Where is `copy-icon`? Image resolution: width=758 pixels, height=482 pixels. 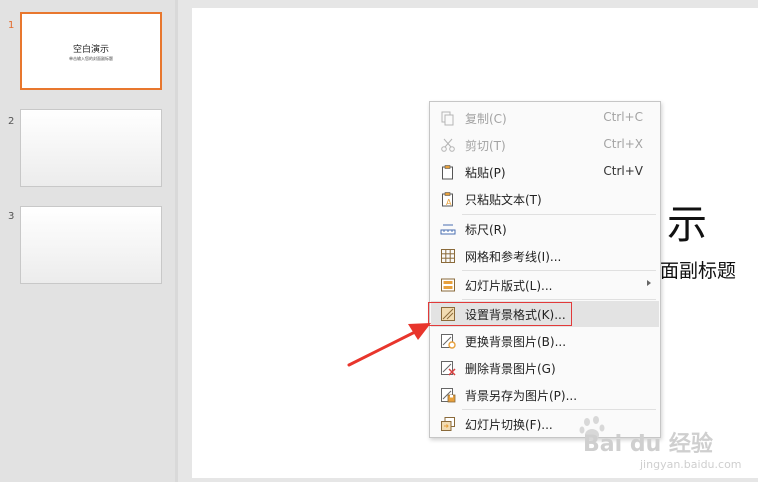
copy-icon is located at coordinates (447, 118).